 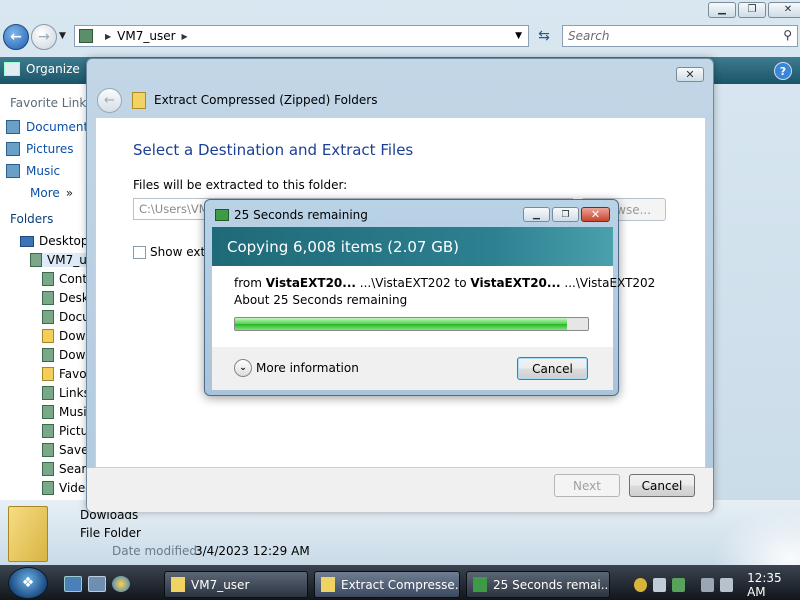 What do you see at coordinates (240, 185) in the screenshot?
I see `destination-label: Files will be extracted to this folder:` at bounding box center [240, 185].